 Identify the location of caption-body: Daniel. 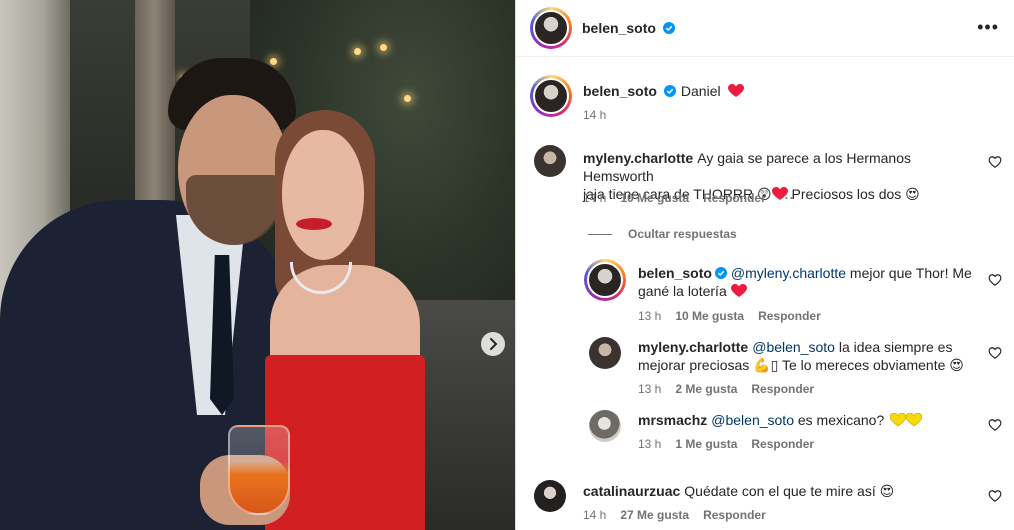
(700, 91).